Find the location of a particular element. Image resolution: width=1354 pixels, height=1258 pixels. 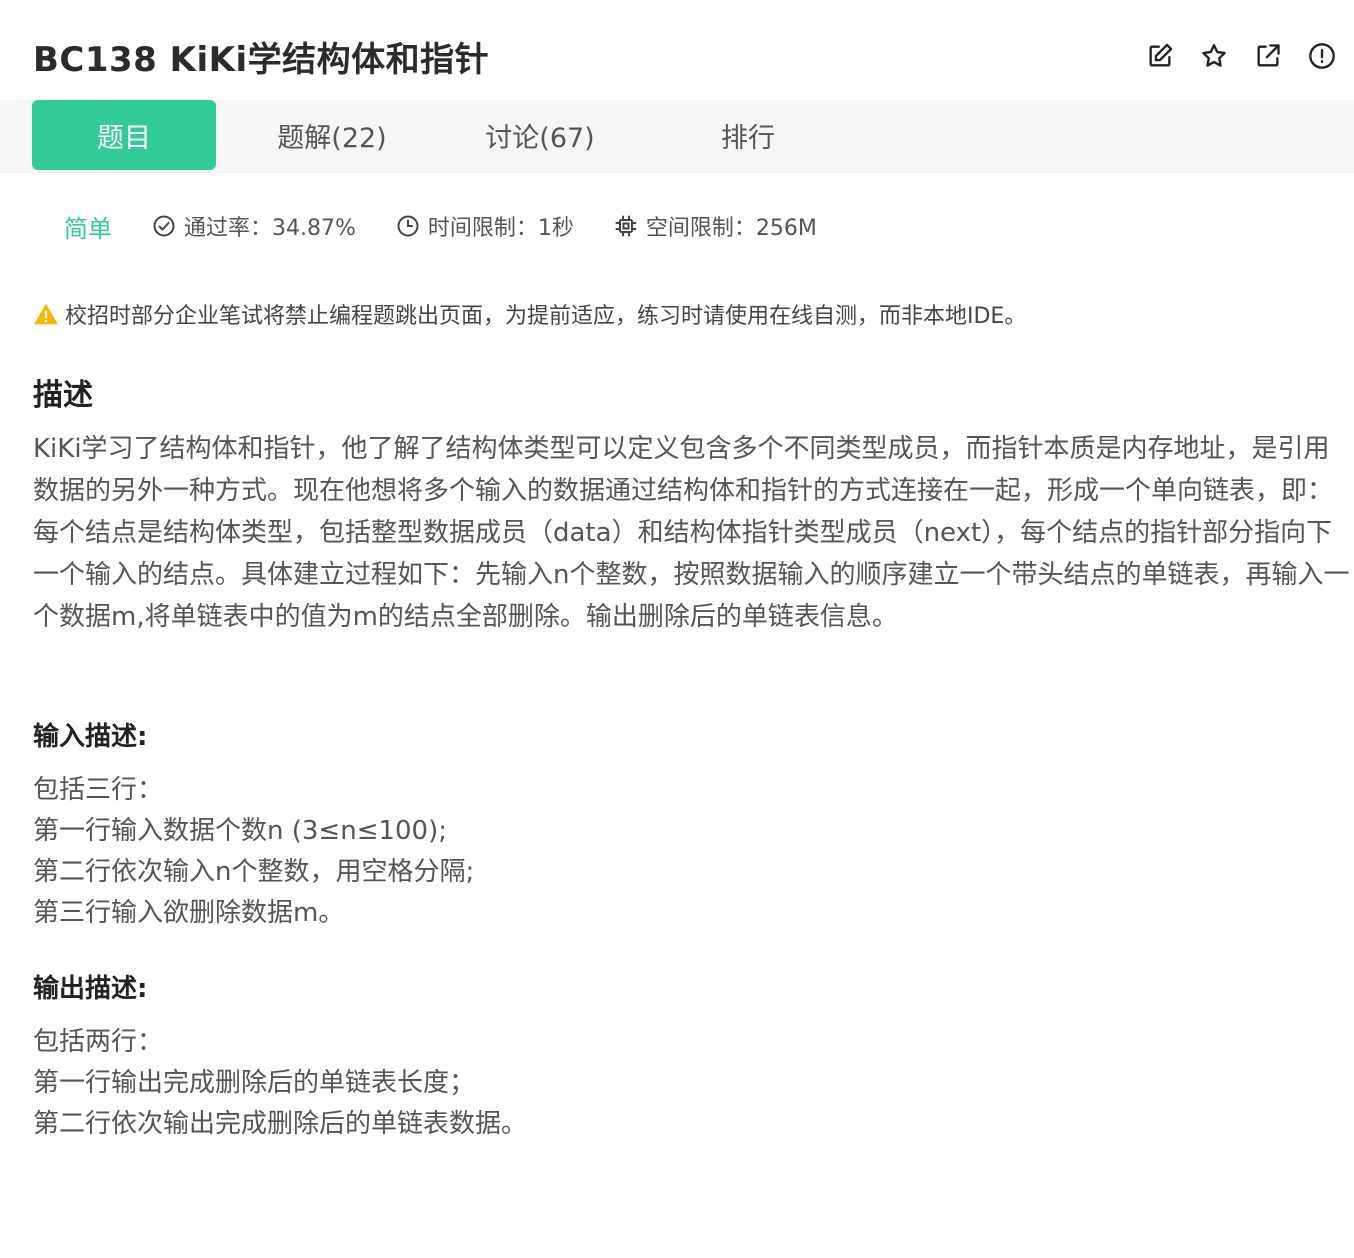

warning-icon is located at coordinates (46, 314).